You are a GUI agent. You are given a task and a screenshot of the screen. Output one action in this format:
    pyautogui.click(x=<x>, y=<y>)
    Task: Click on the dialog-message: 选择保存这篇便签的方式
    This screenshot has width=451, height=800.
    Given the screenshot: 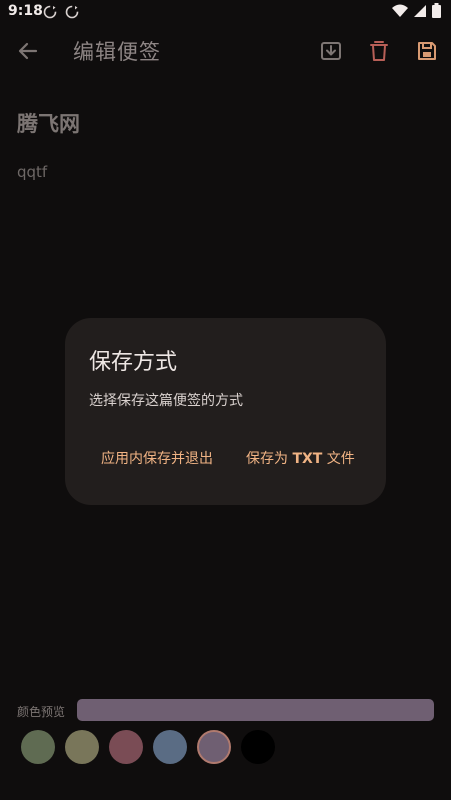 What is the action you would take?
    pyautogui.click(x=166, y=401)
    